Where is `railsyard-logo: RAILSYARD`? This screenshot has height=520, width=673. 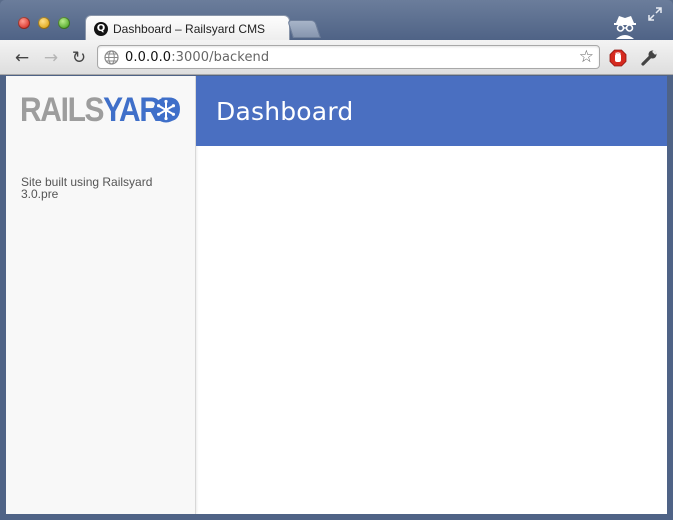 railsyard-logo: RAILSYARD is located at coordinates (101, 110).